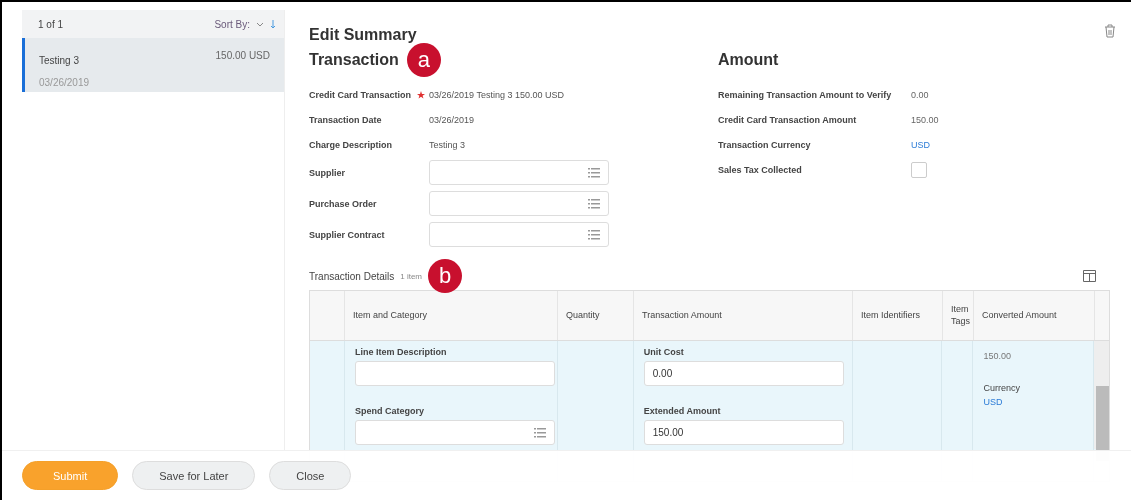 This screenshot has width=1131, height=500. Describe the element at coordinates (787, 119) in the screenshot. I see `field-label: Credit Card Transaction Amount` at that location.